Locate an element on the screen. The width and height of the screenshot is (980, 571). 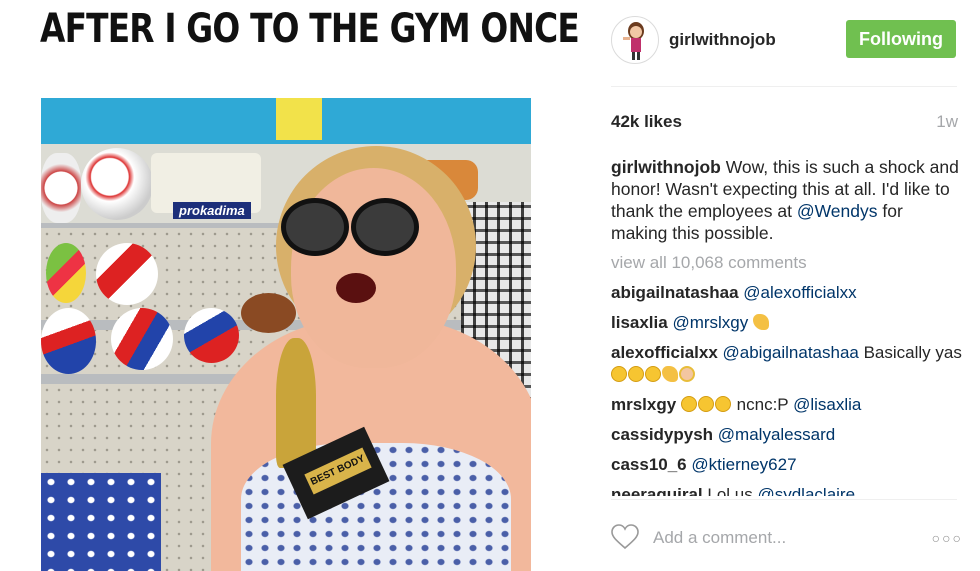
trophy-icon is located at coordinates (296, 403).